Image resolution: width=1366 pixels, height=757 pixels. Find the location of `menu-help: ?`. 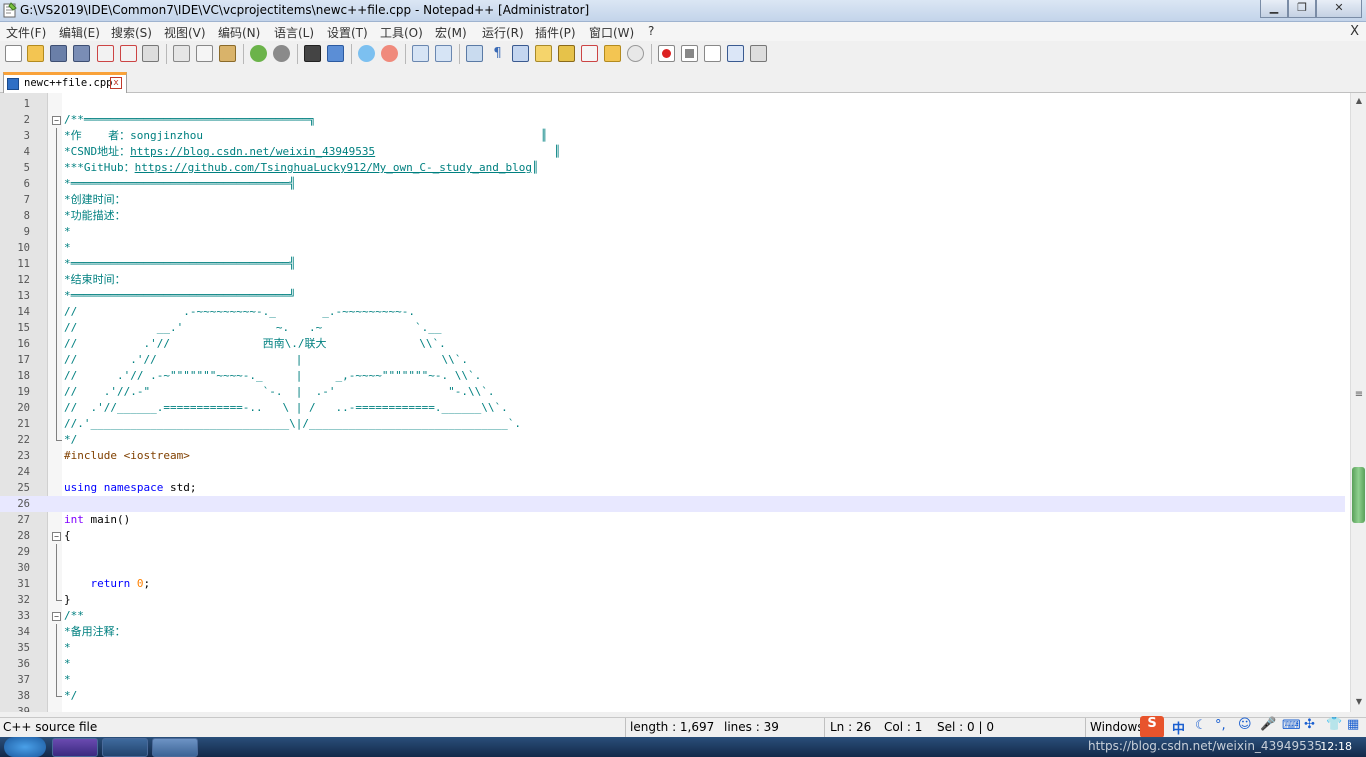

menu-help: ? is located at coordinates (651, 31).